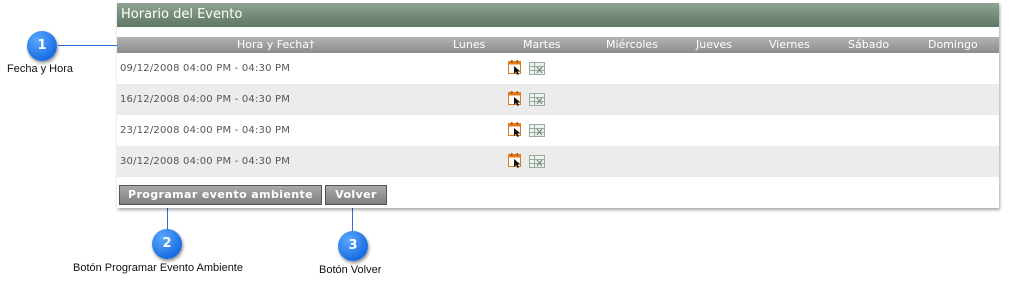  Describe the element at coordinates (350, 270) in the screenshot. I see `callout-label-3: Botón Volver` at that location.